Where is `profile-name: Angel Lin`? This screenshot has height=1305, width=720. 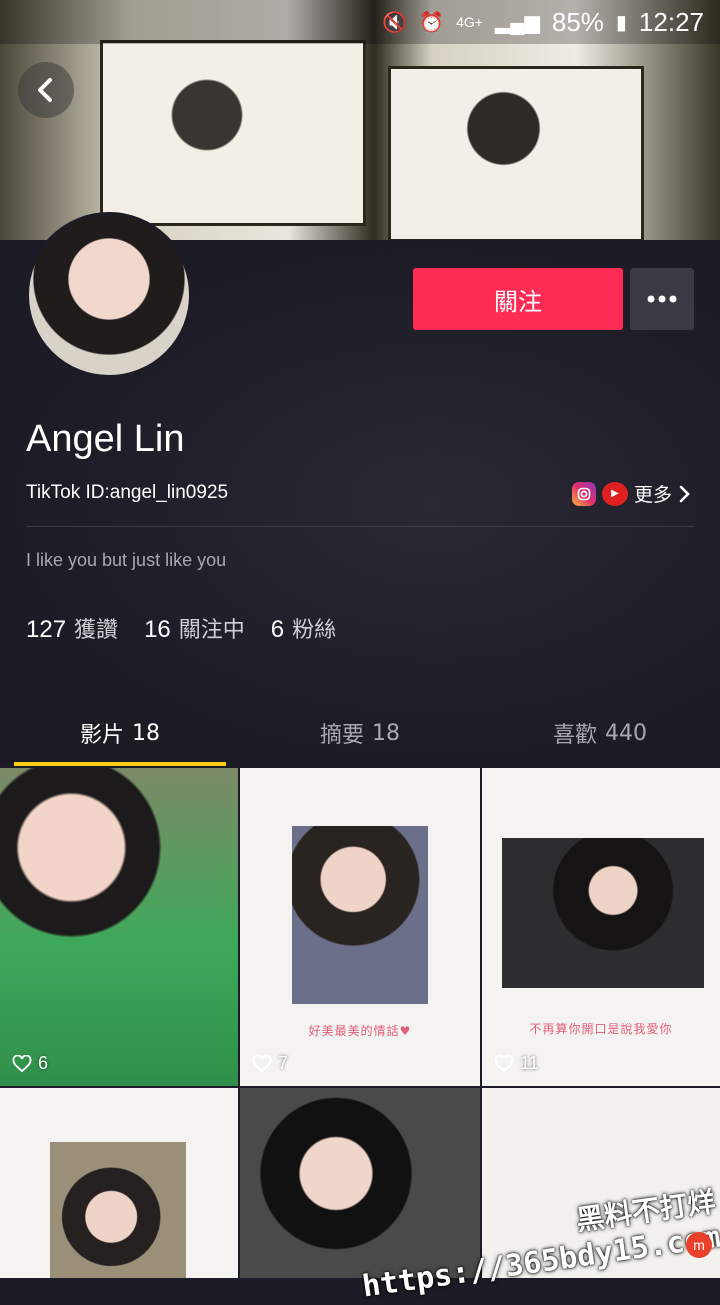
profile-name: Angel Lin is located at coordinates (105, 439).